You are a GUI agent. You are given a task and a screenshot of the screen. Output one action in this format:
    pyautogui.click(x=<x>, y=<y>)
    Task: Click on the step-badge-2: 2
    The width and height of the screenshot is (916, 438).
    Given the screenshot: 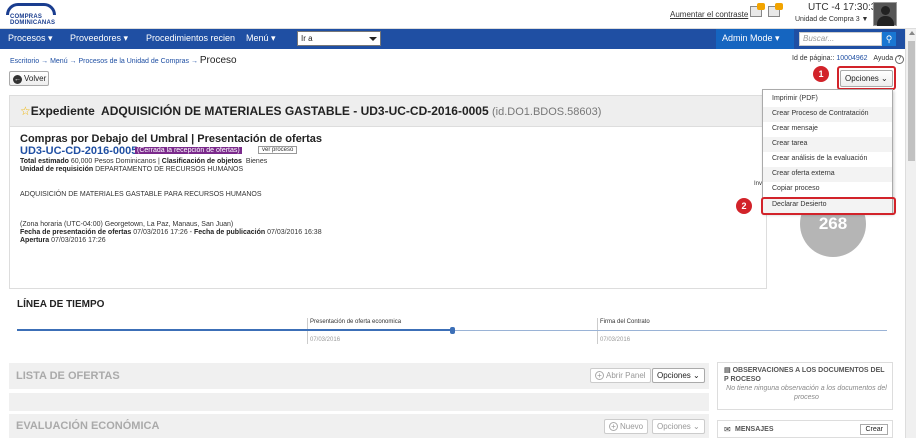 What is the action you would take?
    pyautogui.click(x=744, y=206)
    